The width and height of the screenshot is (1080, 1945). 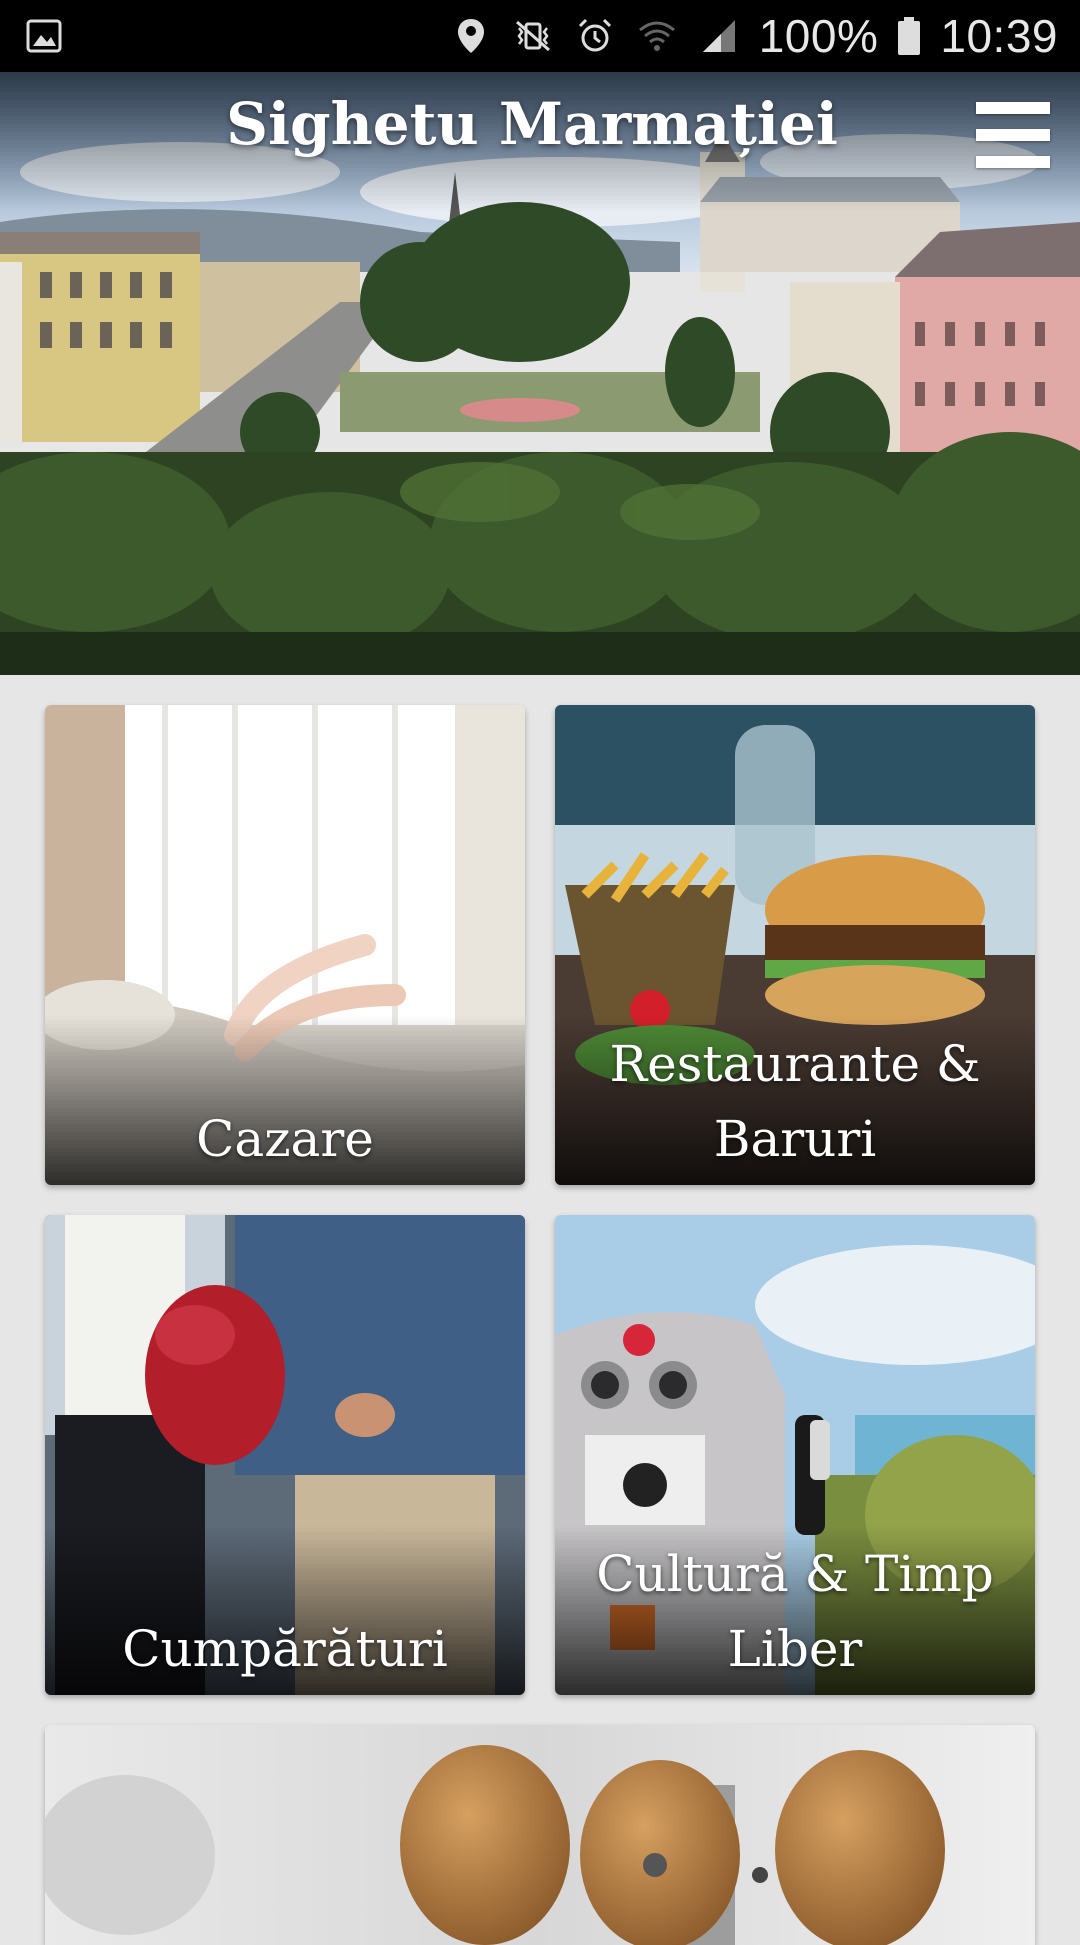 I want to click on status-bar: 100% 10:39, so click(x=540, y=36).